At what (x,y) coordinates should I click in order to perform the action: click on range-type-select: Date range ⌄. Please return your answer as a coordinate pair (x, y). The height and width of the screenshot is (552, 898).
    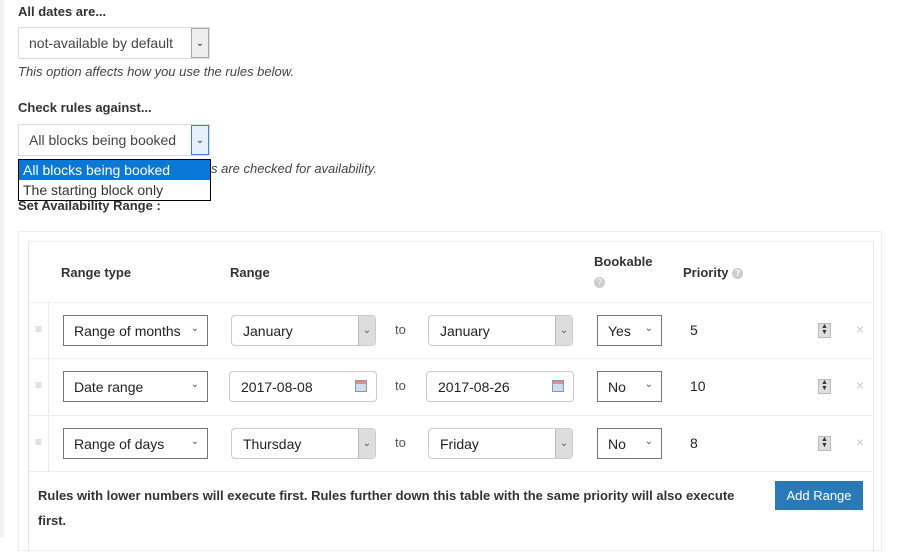
    Looking at the image, I should click on (135, 386).